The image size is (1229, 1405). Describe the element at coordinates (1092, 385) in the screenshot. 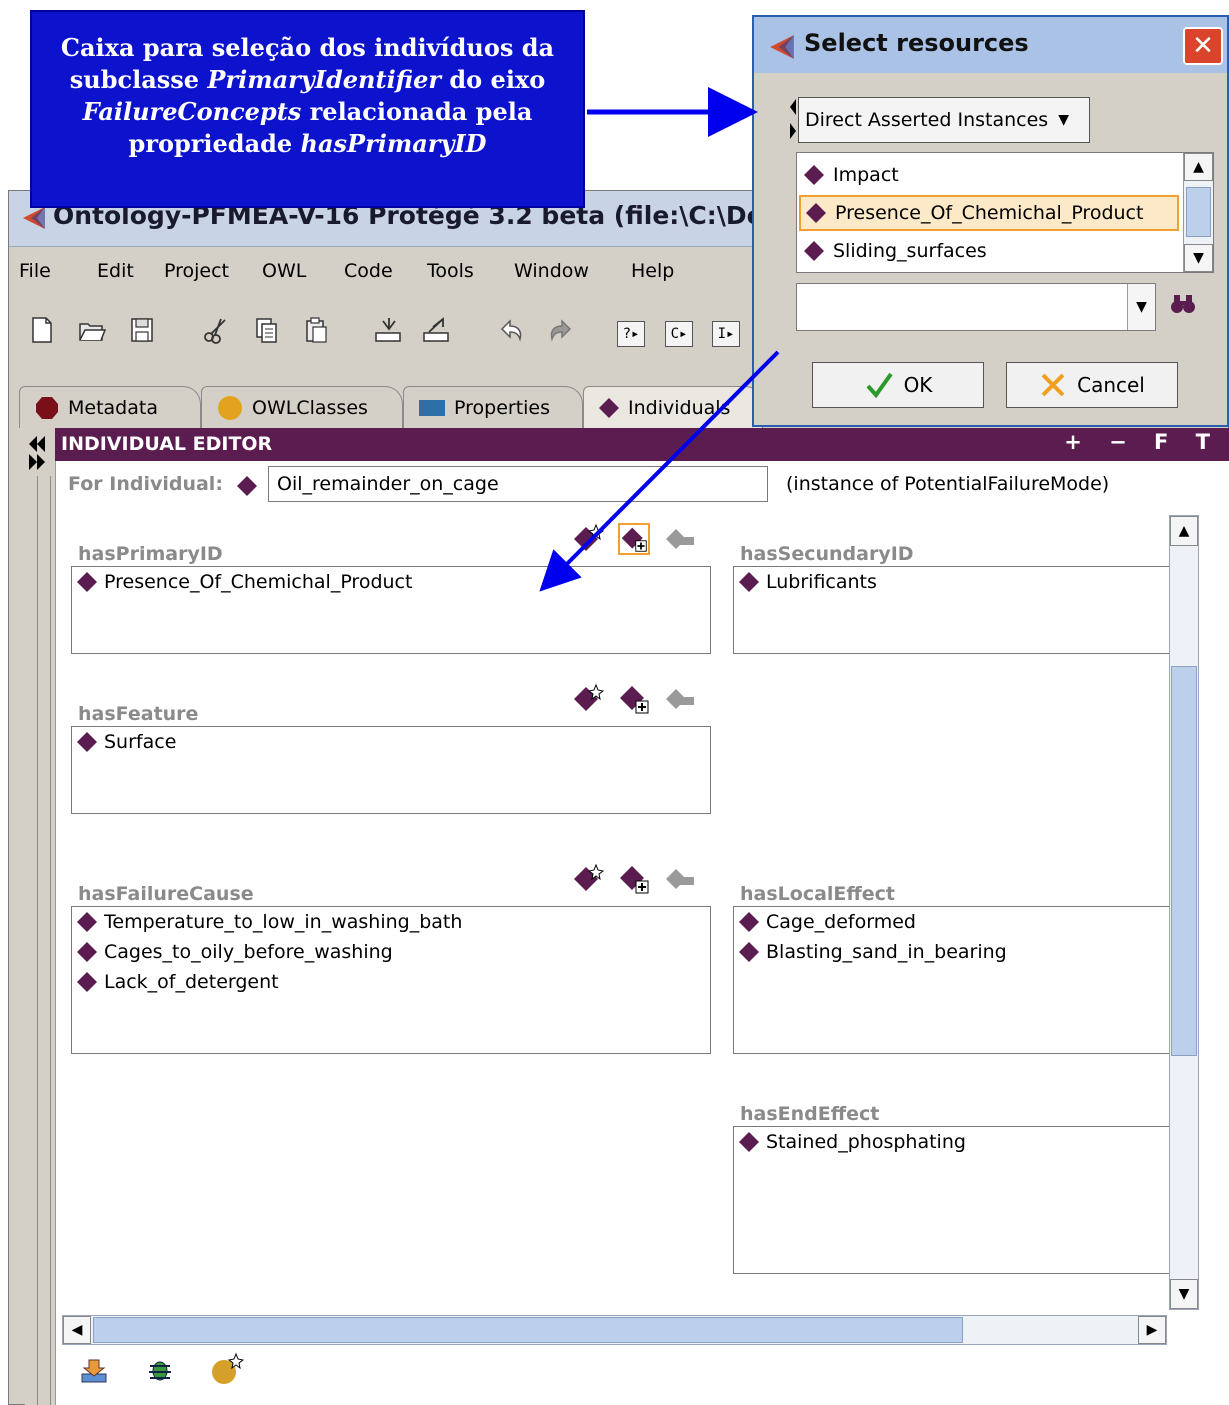

I see `cancel-button: Cancel` at that location.